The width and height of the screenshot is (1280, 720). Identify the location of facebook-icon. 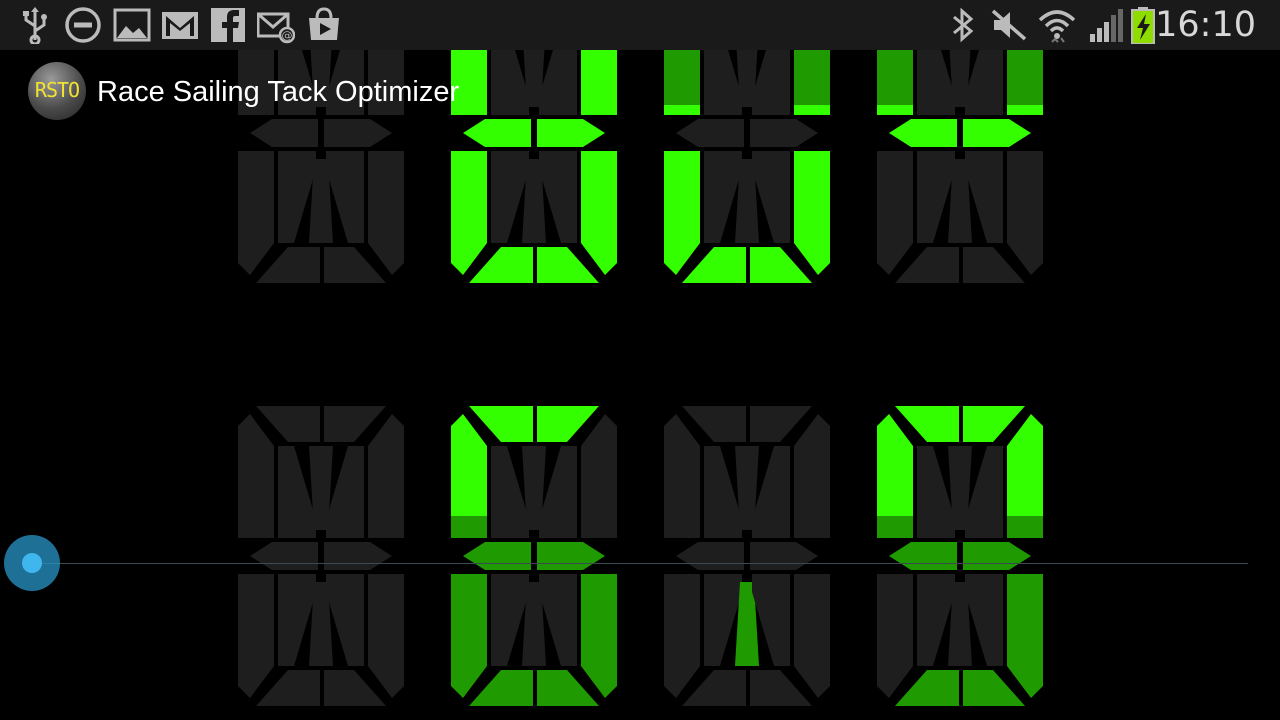
(228, 25).